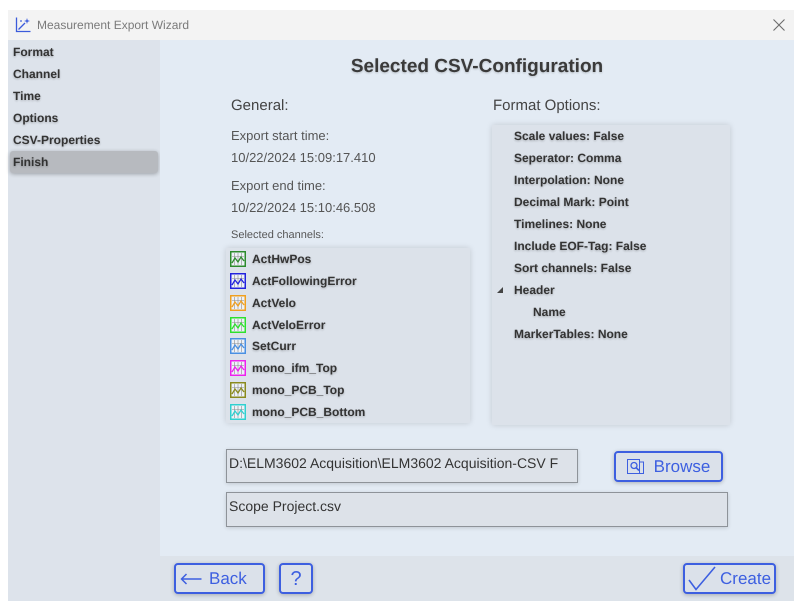 The image size is (801, 612). What do you see at coordinates (277, 235) in the screenshot?
I see `field-label: Selected channels:` at bounding box center [277, 235].